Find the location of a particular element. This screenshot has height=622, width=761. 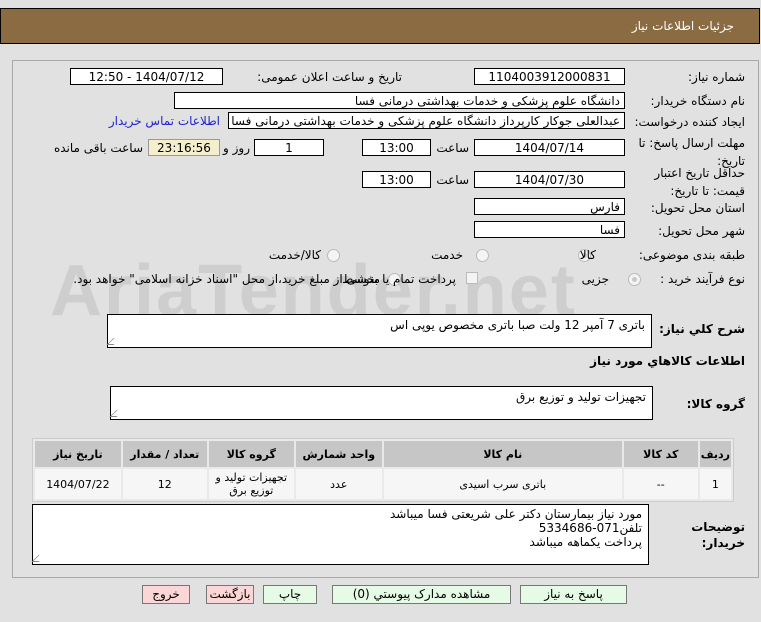

category-service-label: خدمت is located at coordinates (447, 255).